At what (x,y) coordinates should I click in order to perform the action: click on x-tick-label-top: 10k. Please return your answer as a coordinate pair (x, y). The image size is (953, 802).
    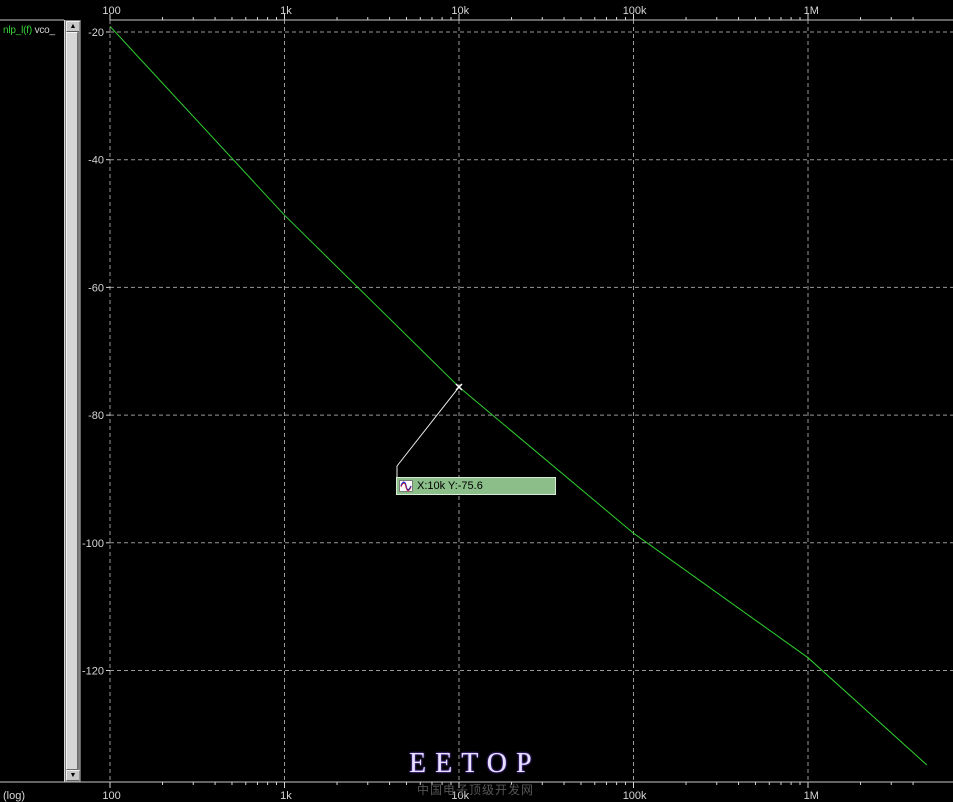
    Looking at the image, I should click on (460, 11).